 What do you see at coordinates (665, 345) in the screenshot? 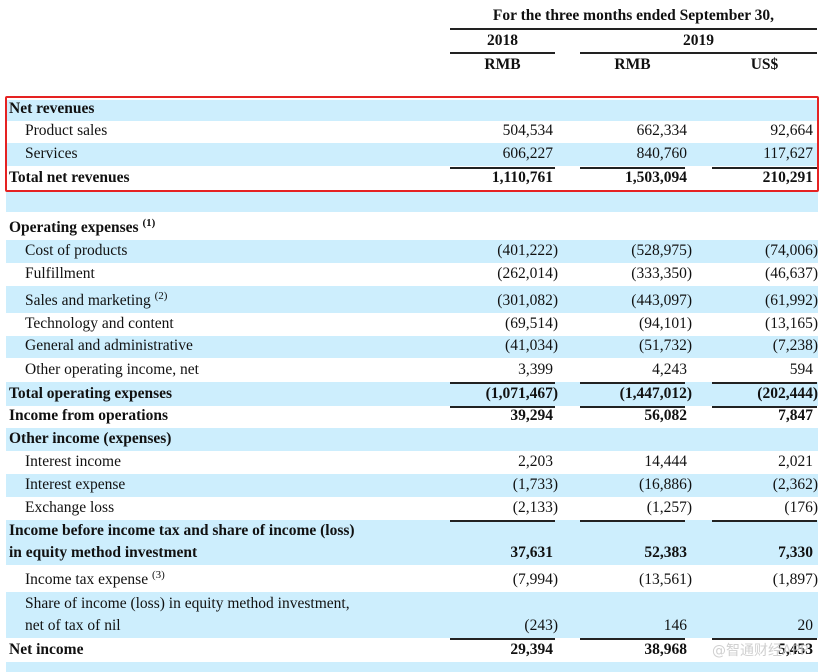
I see `value-cell: (51,732)` at bounding box center [665, 345].